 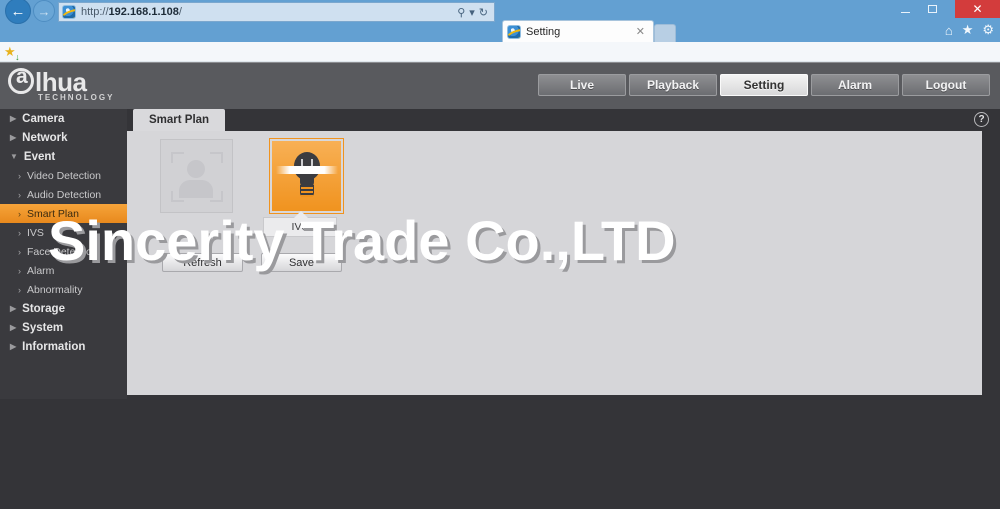 I want to click on sidebar-item-label: System, so click(x=43, y=327).